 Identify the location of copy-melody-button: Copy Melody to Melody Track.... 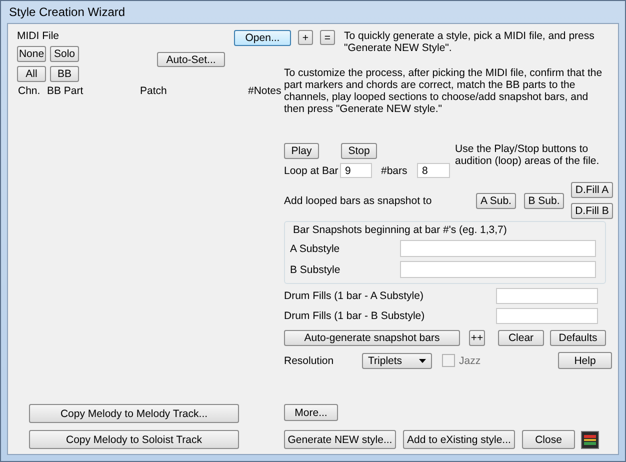
(134, 413).